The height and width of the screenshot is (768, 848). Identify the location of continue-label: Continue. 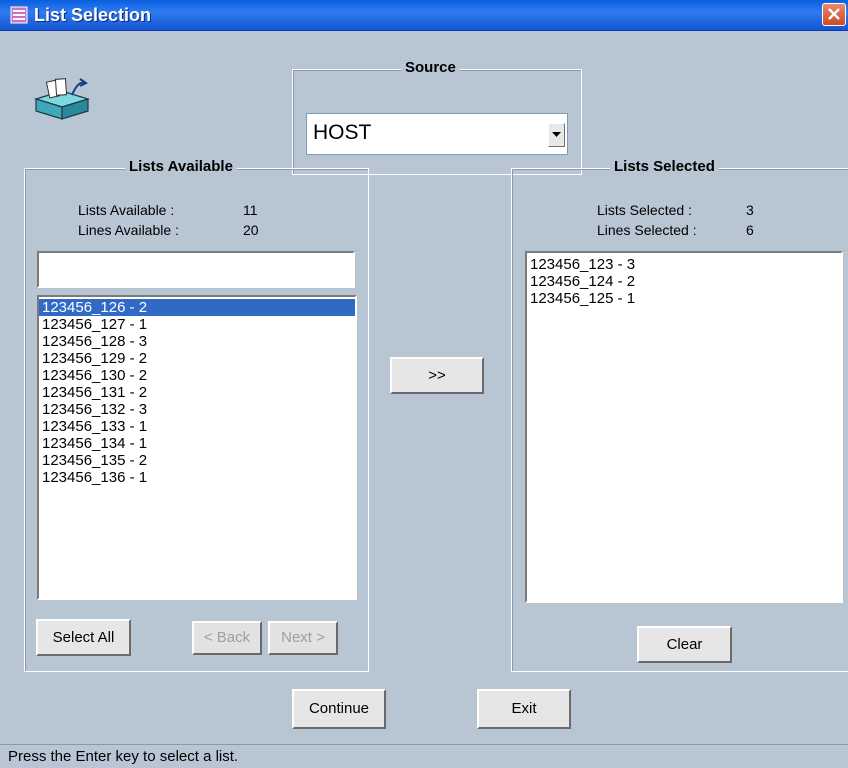
(339, 708).